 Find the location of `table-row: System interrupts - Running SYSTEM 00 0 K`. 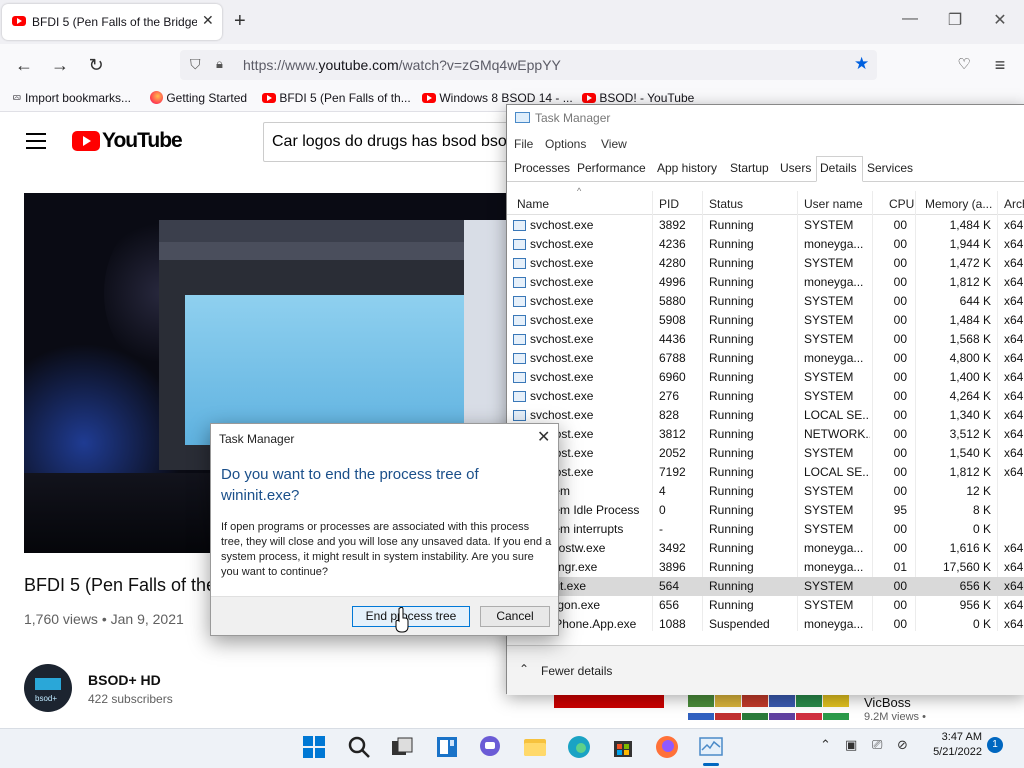

table-row: System interrupts - Running SYSTEM 00 0 K is located at coordinates (765, 529).